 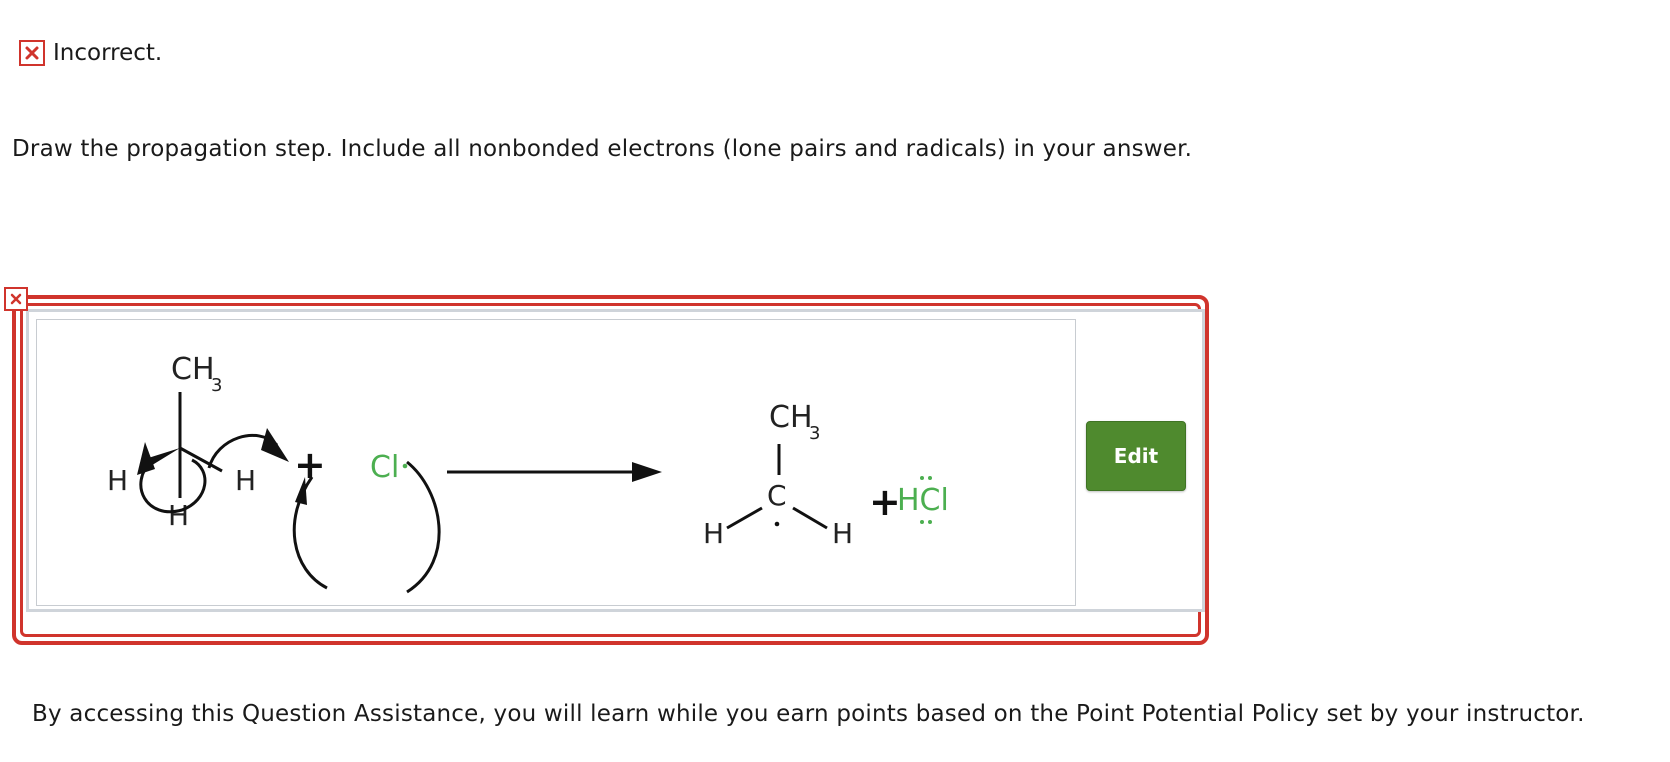 What do you see at coordinates (923, 500) in the screenshot?
I see `hcl-label: HCl` at bounding box center [923, 500].